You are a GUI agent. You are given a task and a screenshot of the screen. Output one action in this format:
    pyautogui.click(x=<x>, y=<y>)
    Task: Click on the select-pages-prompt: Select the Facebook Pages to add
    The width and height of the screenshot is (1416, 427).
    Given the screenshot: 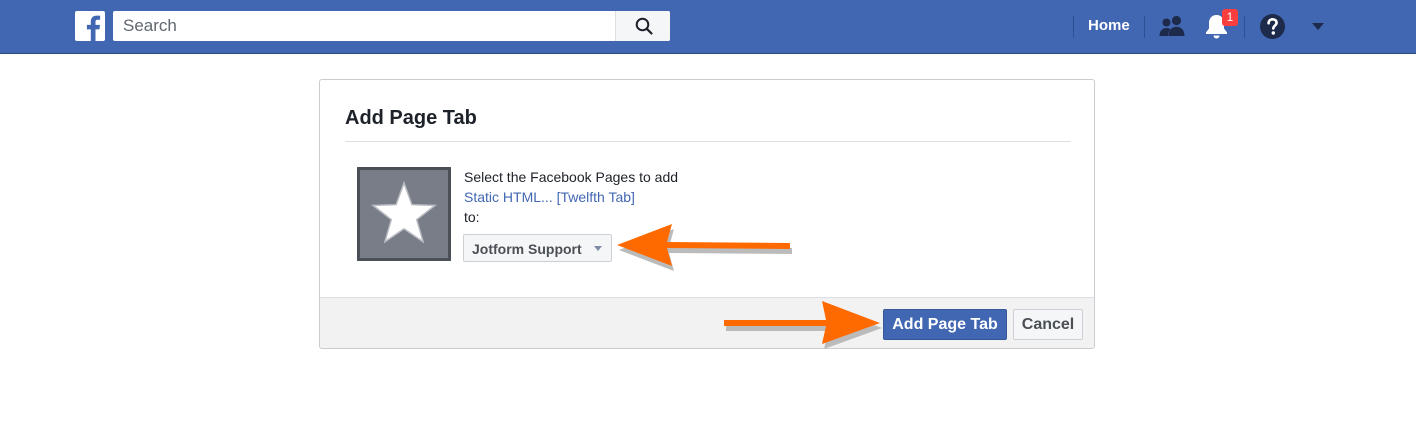 What is the action you would take?
    pyautogui.click(x=571, y=177)
    